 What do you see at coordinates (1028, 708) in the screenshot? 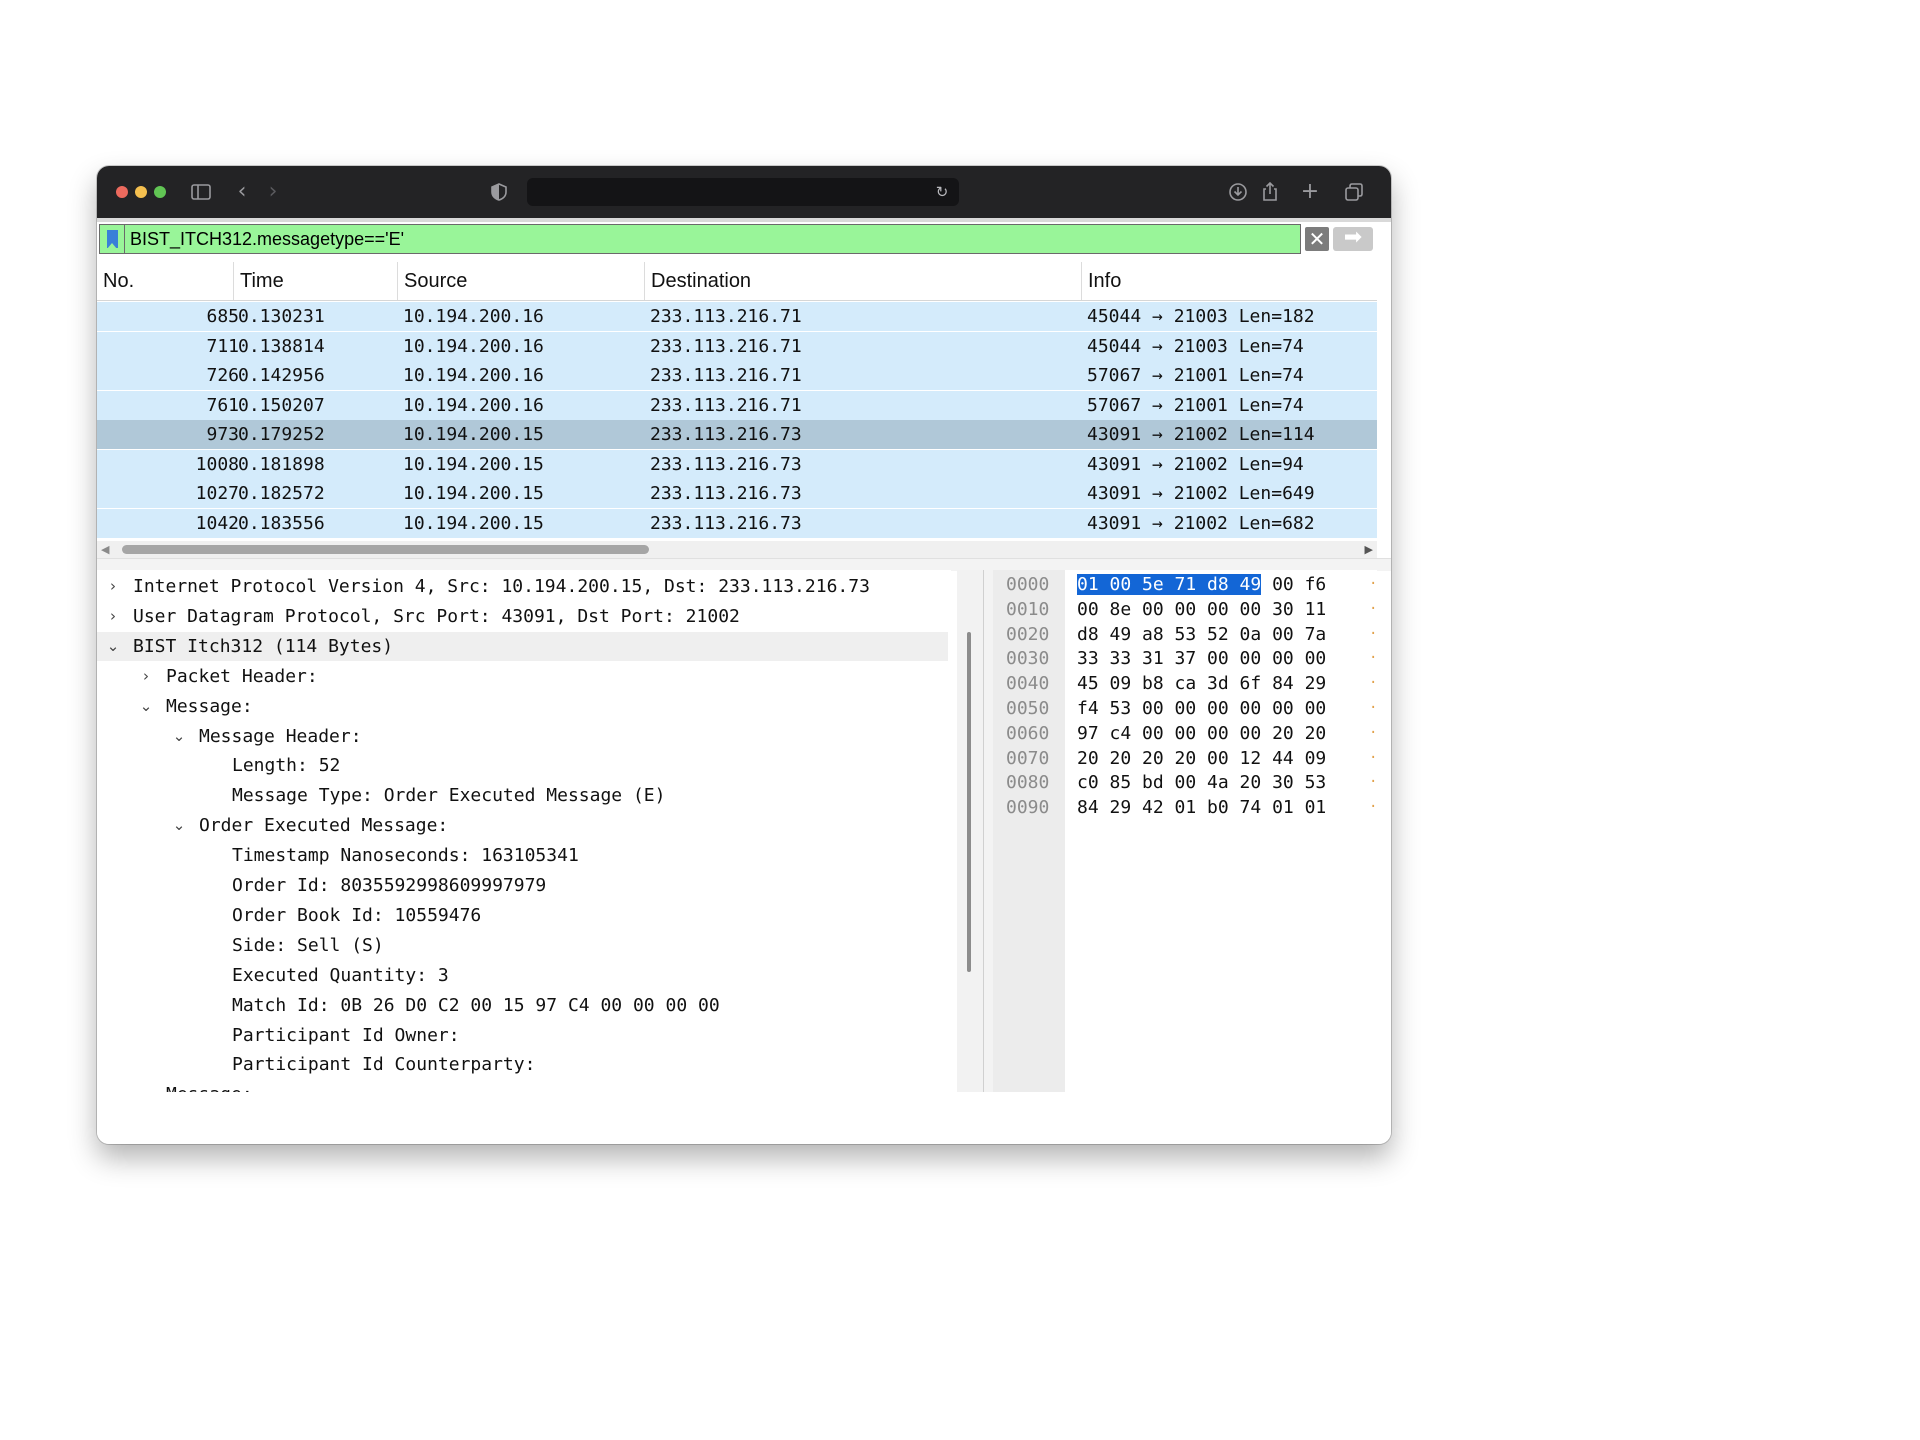
I see `hex-offset: 0050` at bounding box center [1028, 708].